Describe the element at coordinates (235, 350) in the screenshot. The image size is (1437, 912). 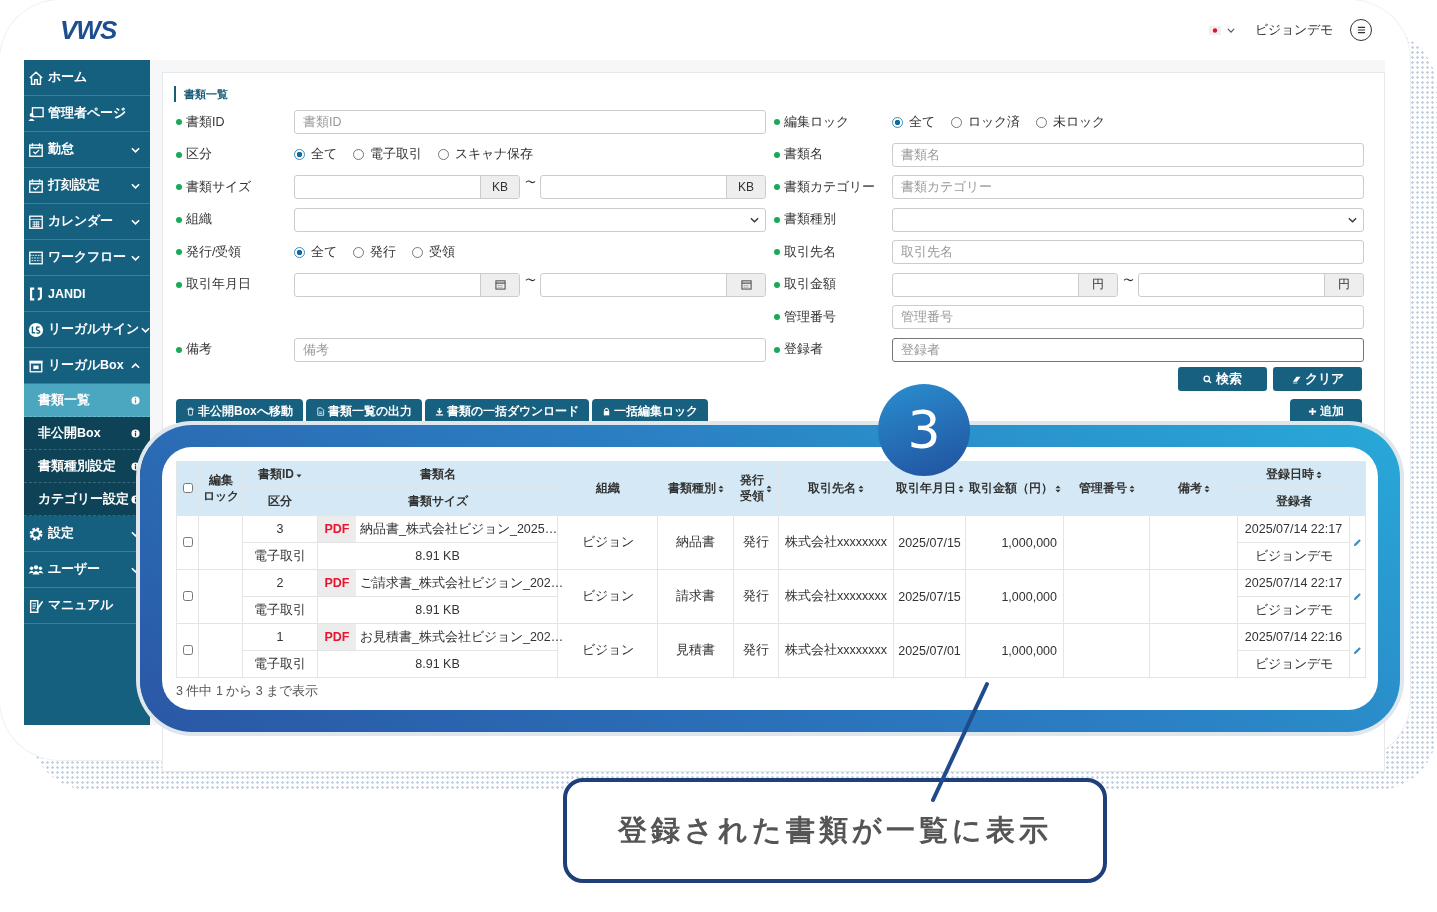
I see `field-label: 備考` at that location.